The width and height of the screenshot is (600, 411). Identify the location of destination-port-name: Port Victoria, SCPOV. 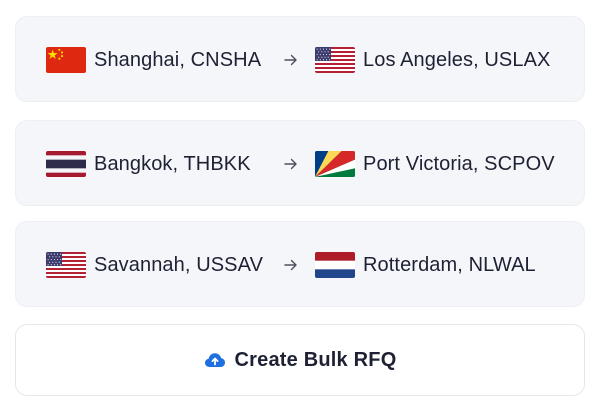
(459, 163).